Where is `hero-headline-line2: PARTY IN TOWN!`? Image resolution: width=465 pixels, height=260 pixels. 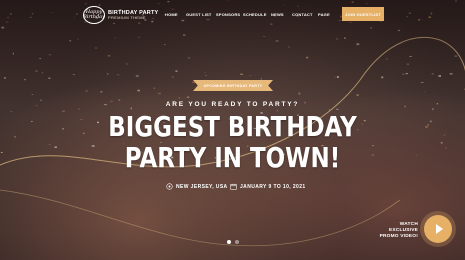
hero-headline-line2: PARTY IN TOWN! is located at coordinates (232, 157).